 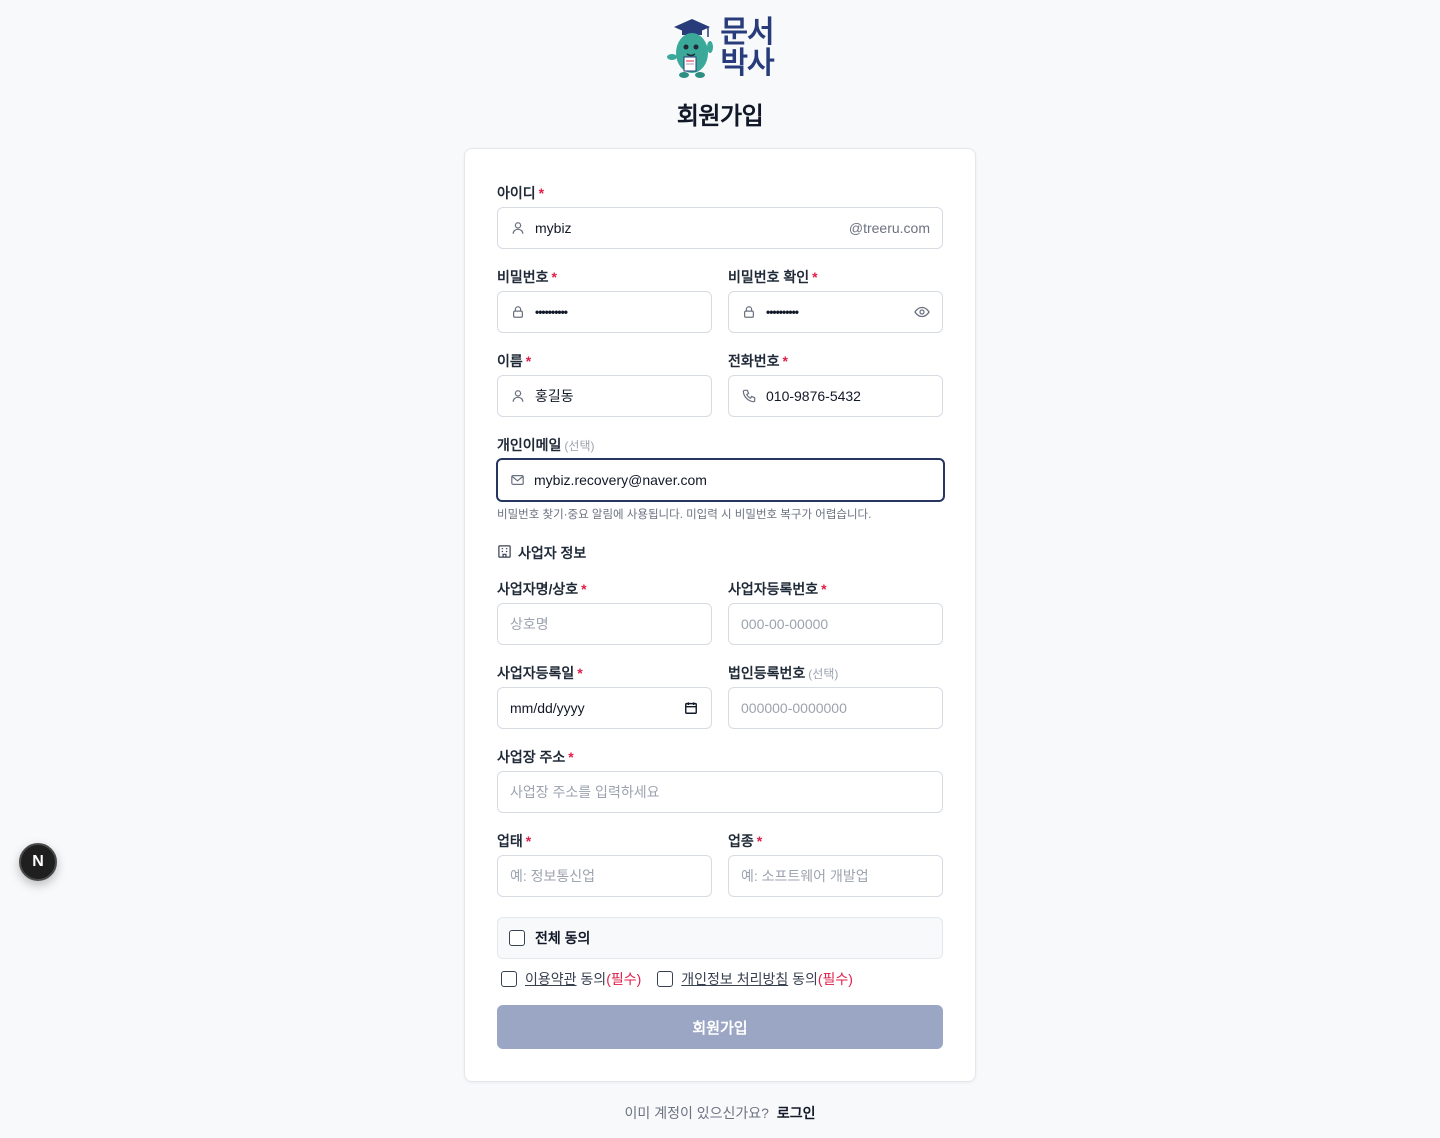 I want to click on corp-number-field: 000000-0000000, so click(x=835, y=708).